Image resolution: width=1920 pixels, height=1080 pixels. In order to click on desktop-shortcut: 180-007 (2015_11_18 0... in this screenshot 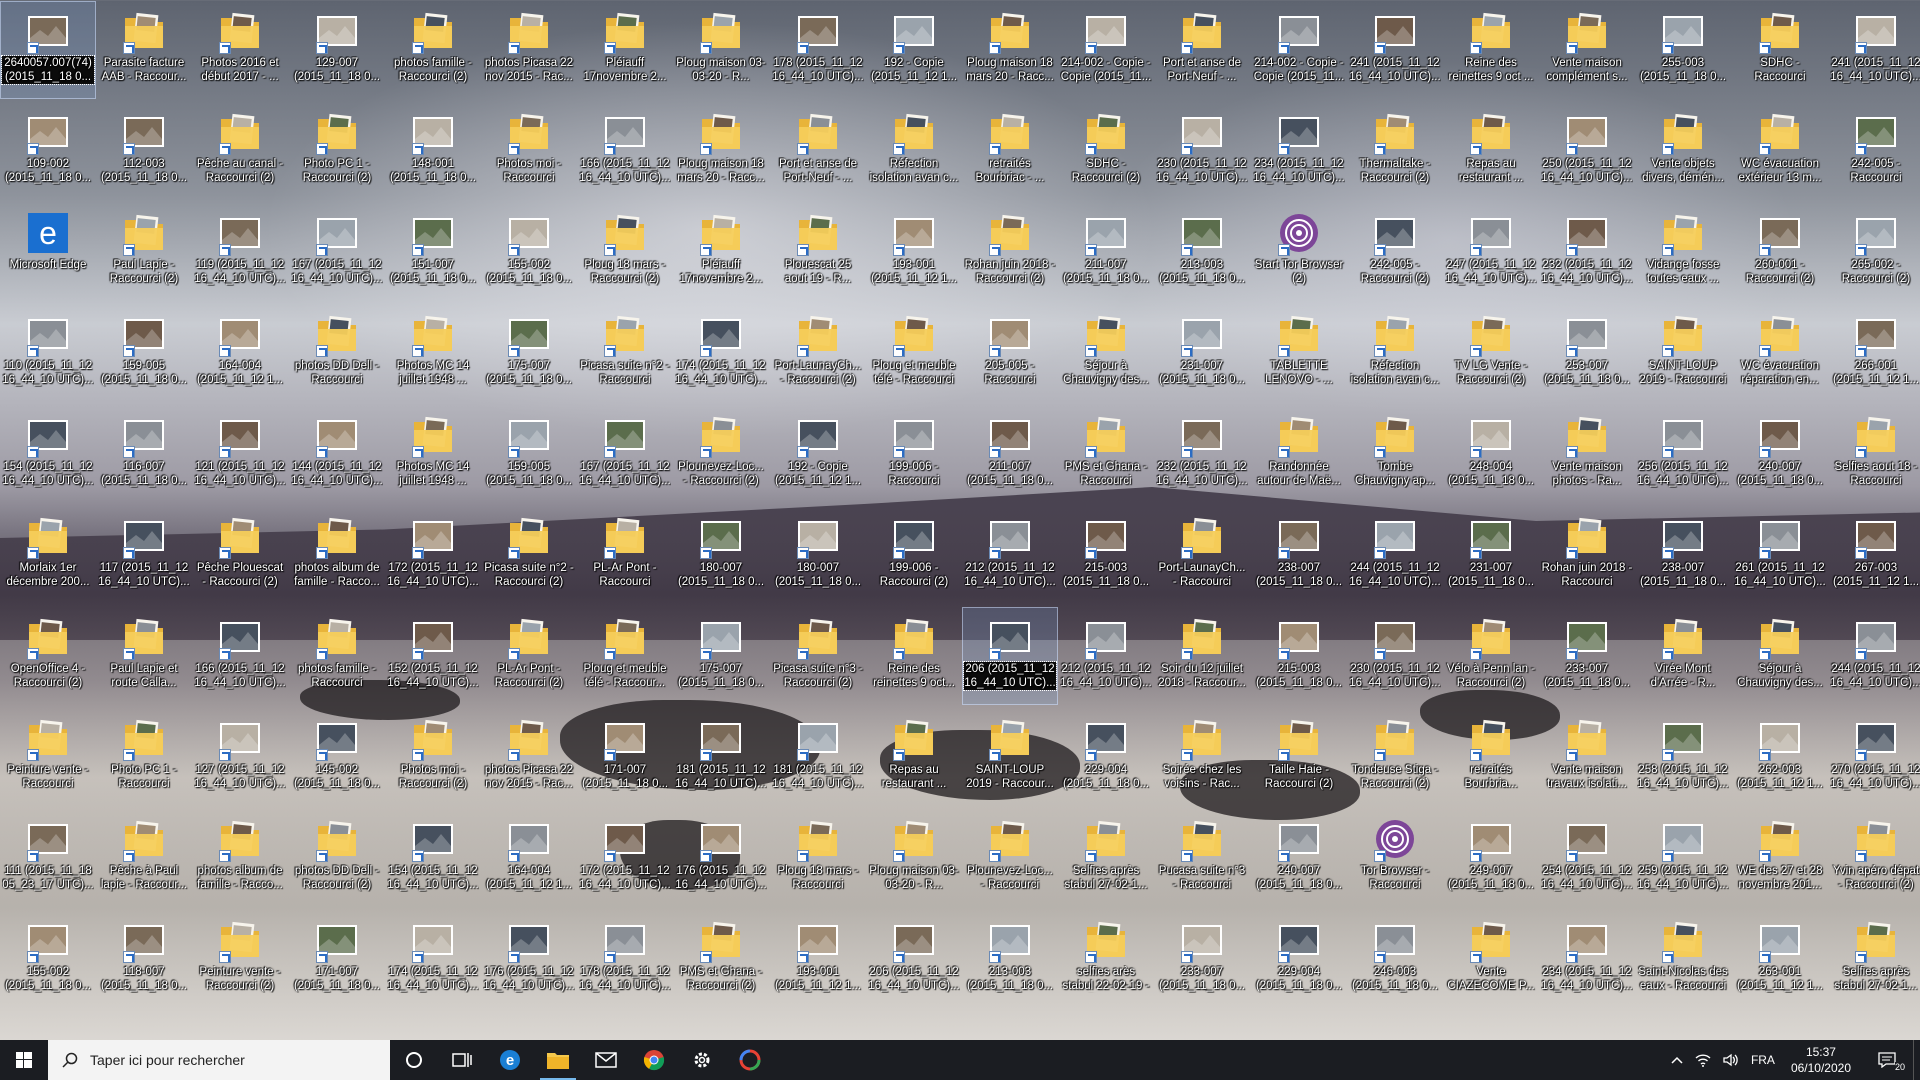, I will do `click(721, 555)`.